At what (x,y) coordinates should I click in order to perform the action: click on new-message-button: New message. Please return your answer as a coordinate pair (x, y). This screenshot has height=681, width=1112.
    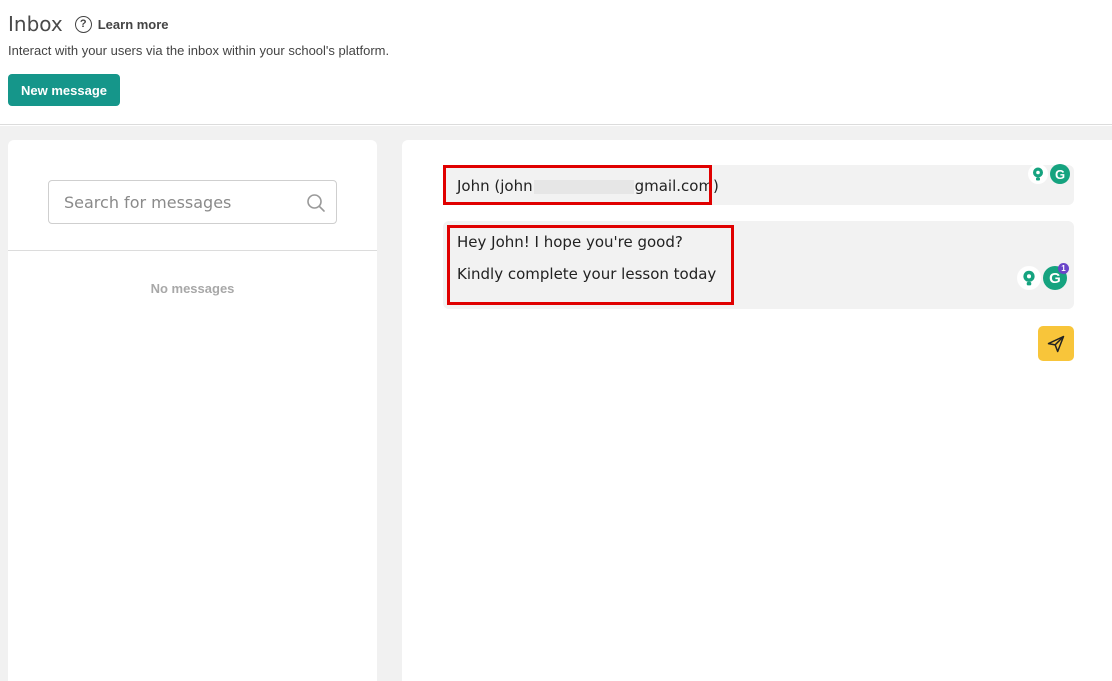
    Looking at the image, I should click on (64, 90).